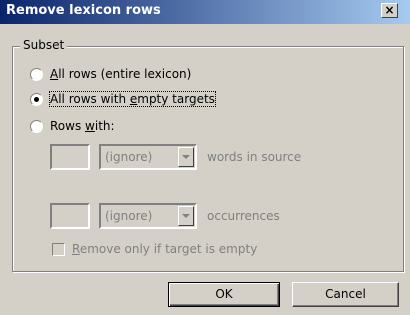 The width and height of the screenshot is (410, 315). What do you see at coordinates (132, 99) in the screenshot?
I see `radio-empty-targets-label: All rows with empty targets` at bounding box center [132, 99].